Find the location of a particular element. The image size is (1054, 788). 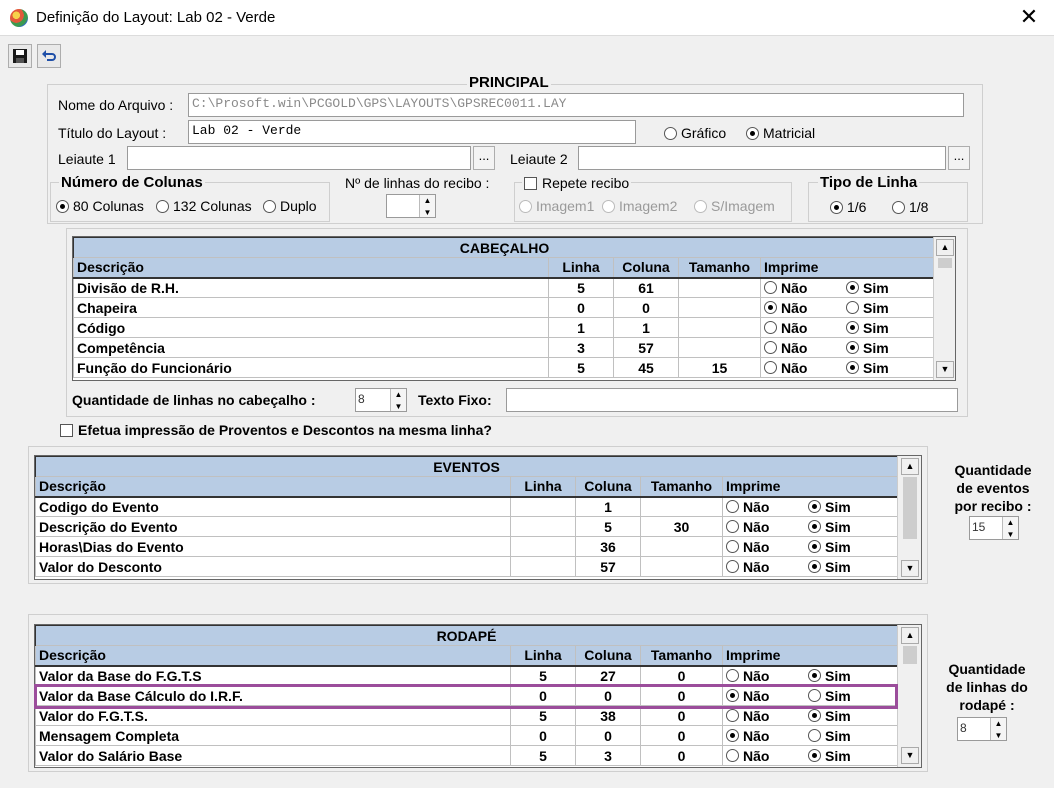

row-coluna: 27 is located at coordinates (608, 675).